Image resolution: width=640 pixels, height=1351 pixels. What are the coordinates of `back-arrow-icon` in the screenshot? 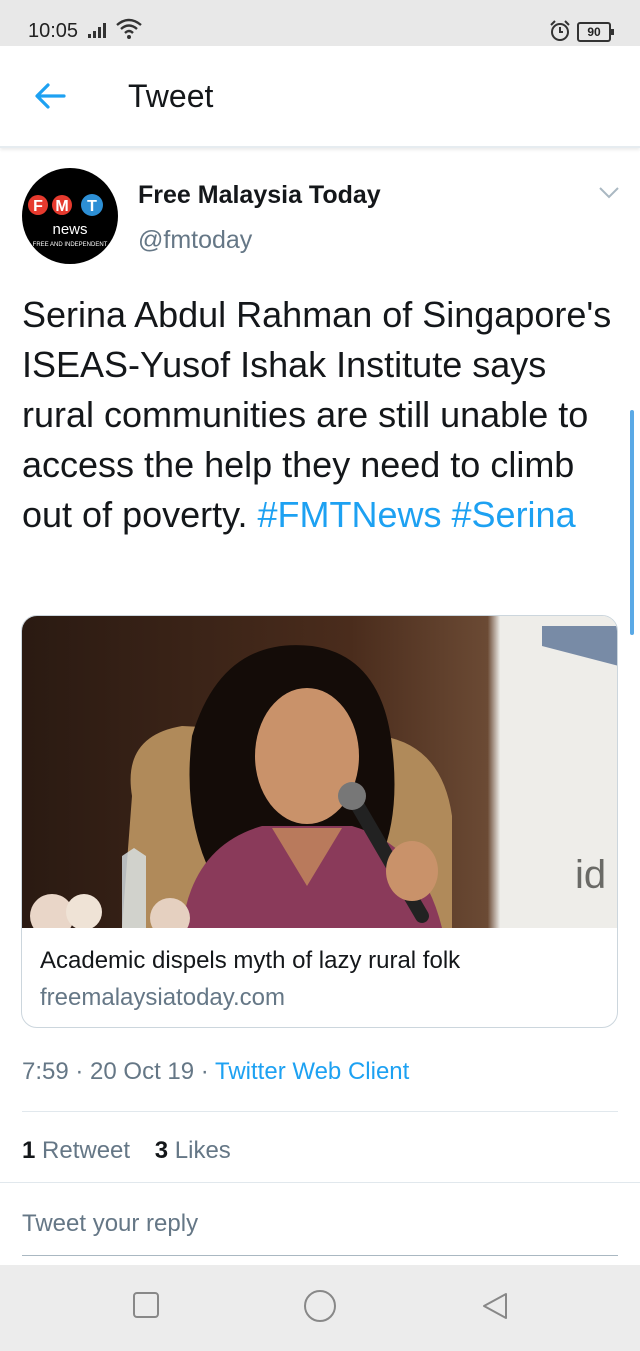 It's located at (50, 96).